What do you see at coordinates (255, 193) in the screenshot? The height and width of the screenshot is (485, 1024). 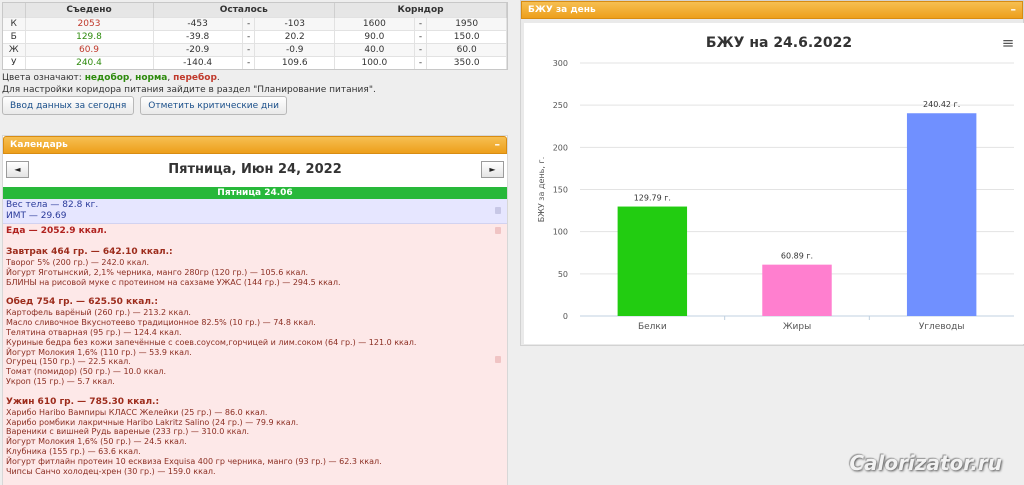 I see `day-bar: Пятница 24.06` at bounding box center [255, 193].